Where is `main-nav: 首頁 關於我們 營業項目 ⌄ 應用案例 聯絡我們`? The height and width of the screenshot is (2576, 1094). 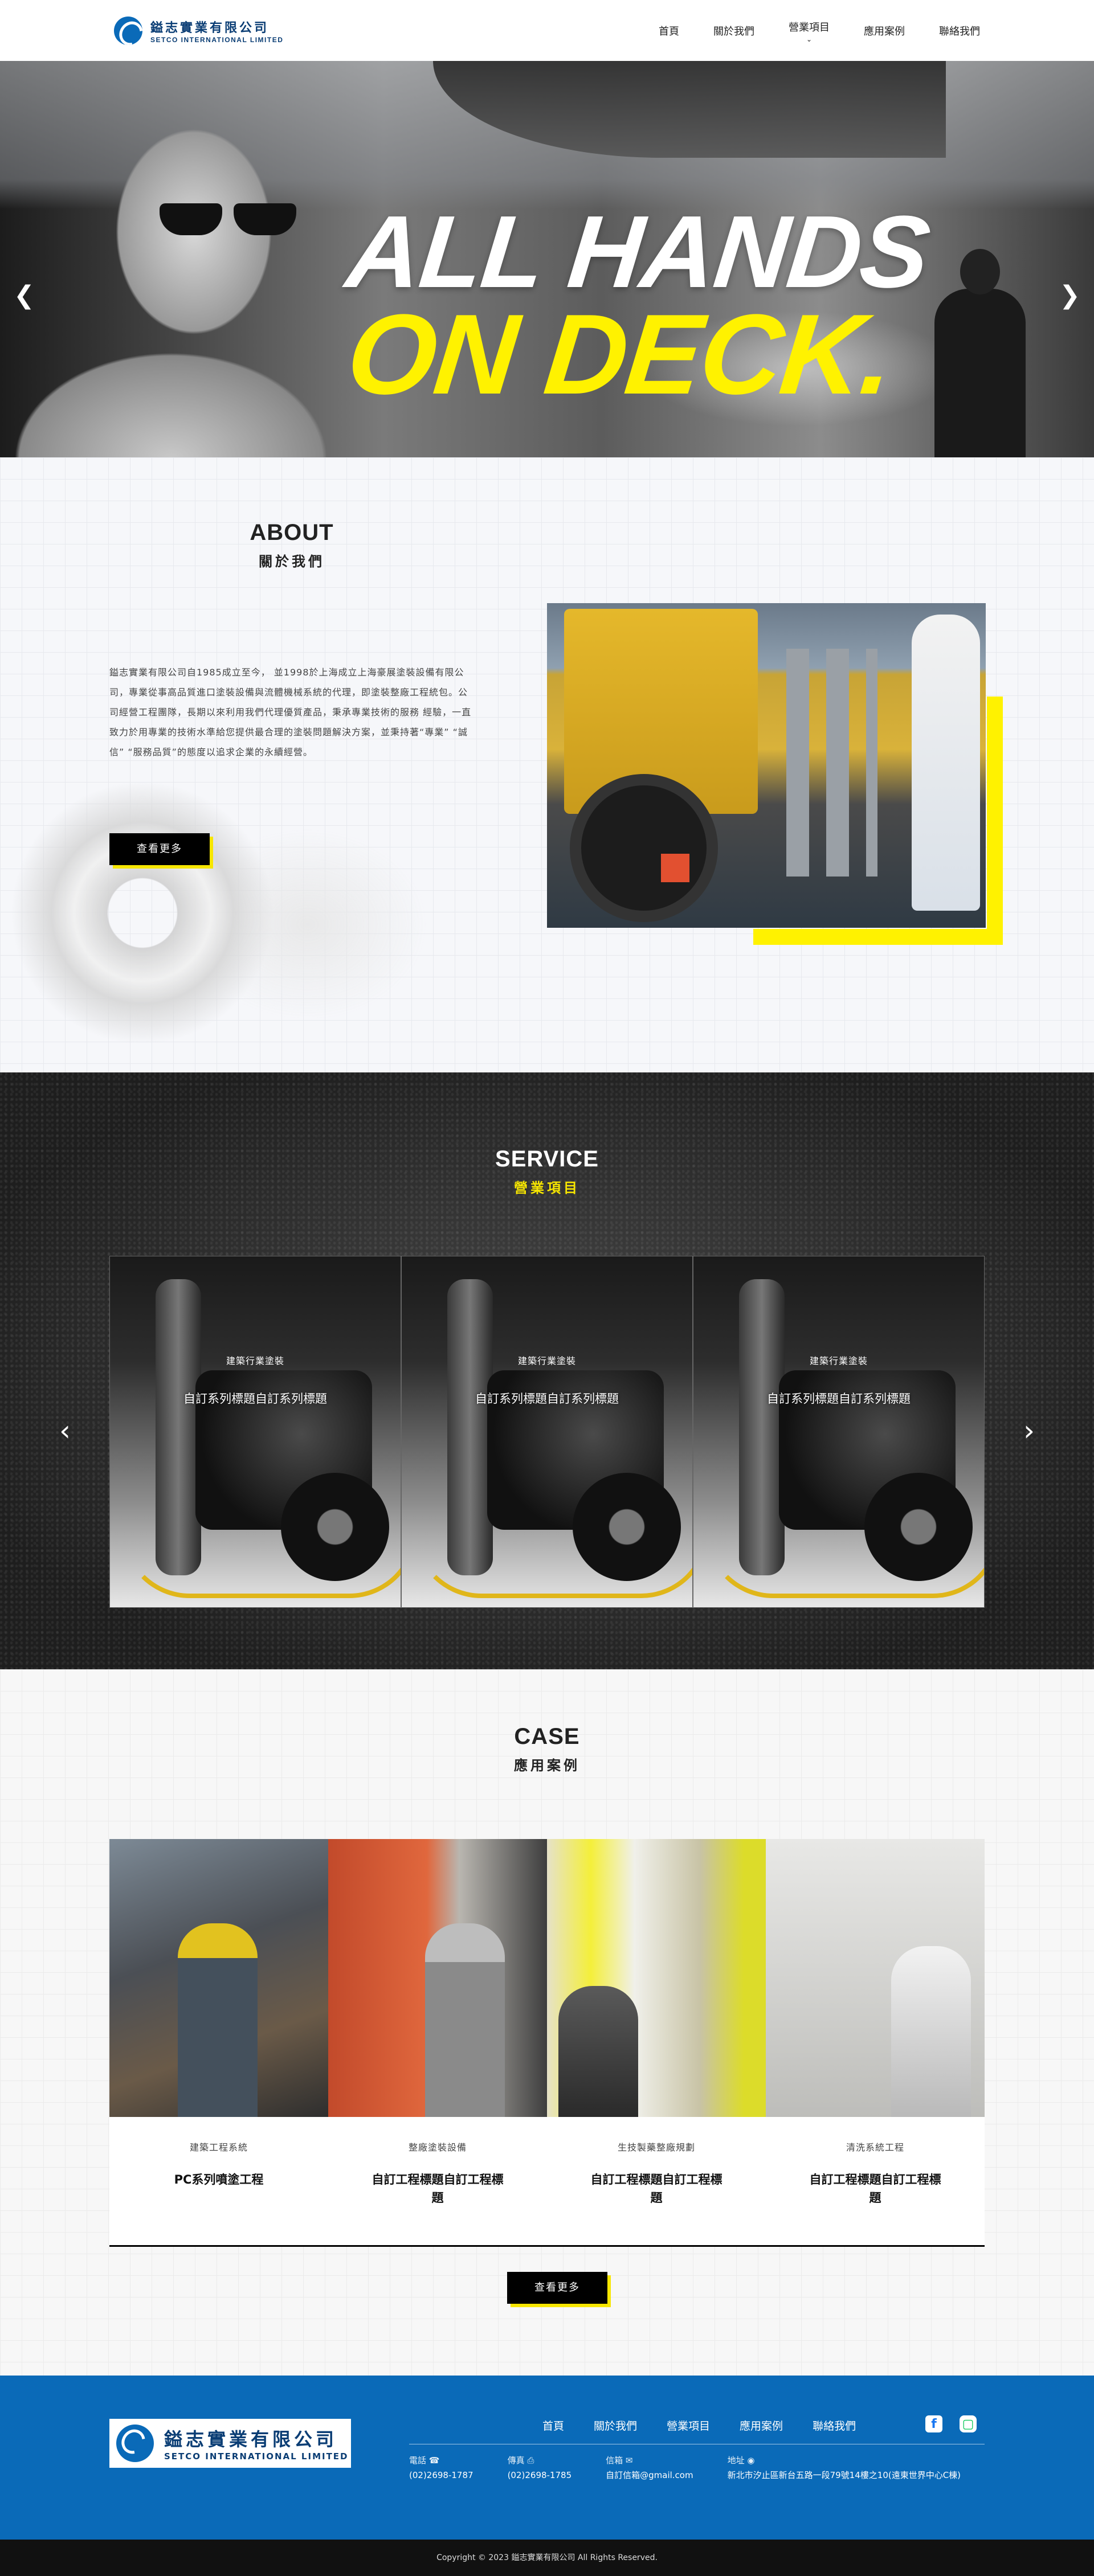
main-nav: 首頁 關於我們 營業項目 ⌄ 應用案例 聯絡我們 is located at coordinates (819, 31).